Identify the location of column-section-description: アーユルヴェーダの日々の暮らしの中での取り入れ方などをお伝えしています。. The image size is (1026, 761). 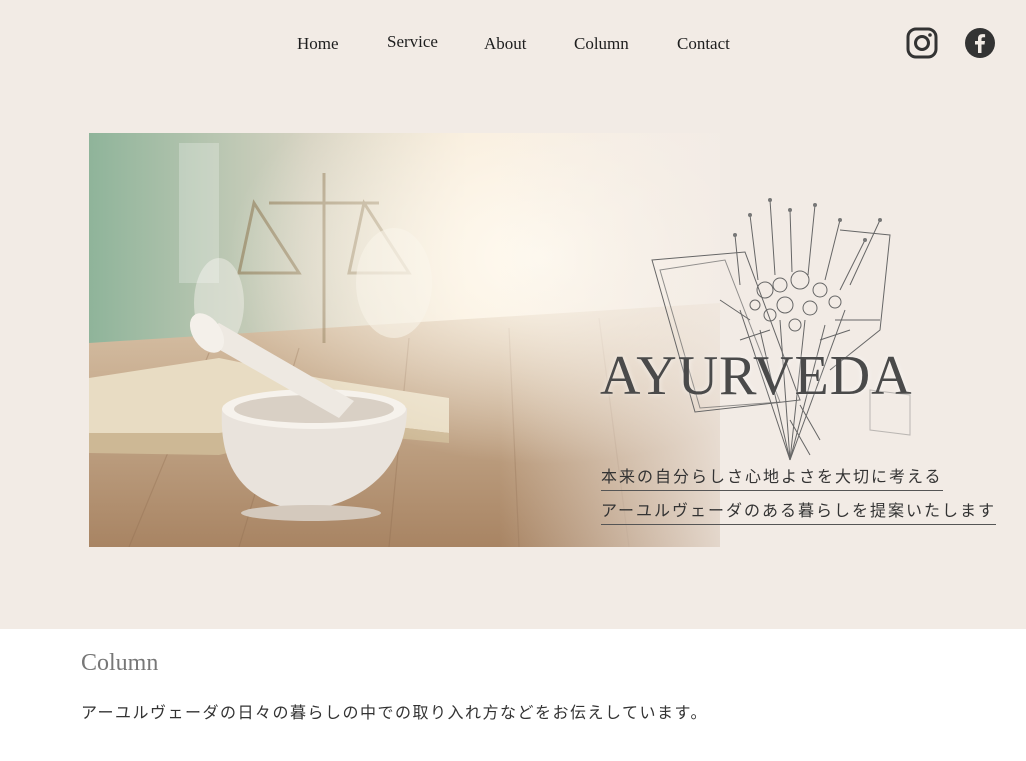
(394, 713).